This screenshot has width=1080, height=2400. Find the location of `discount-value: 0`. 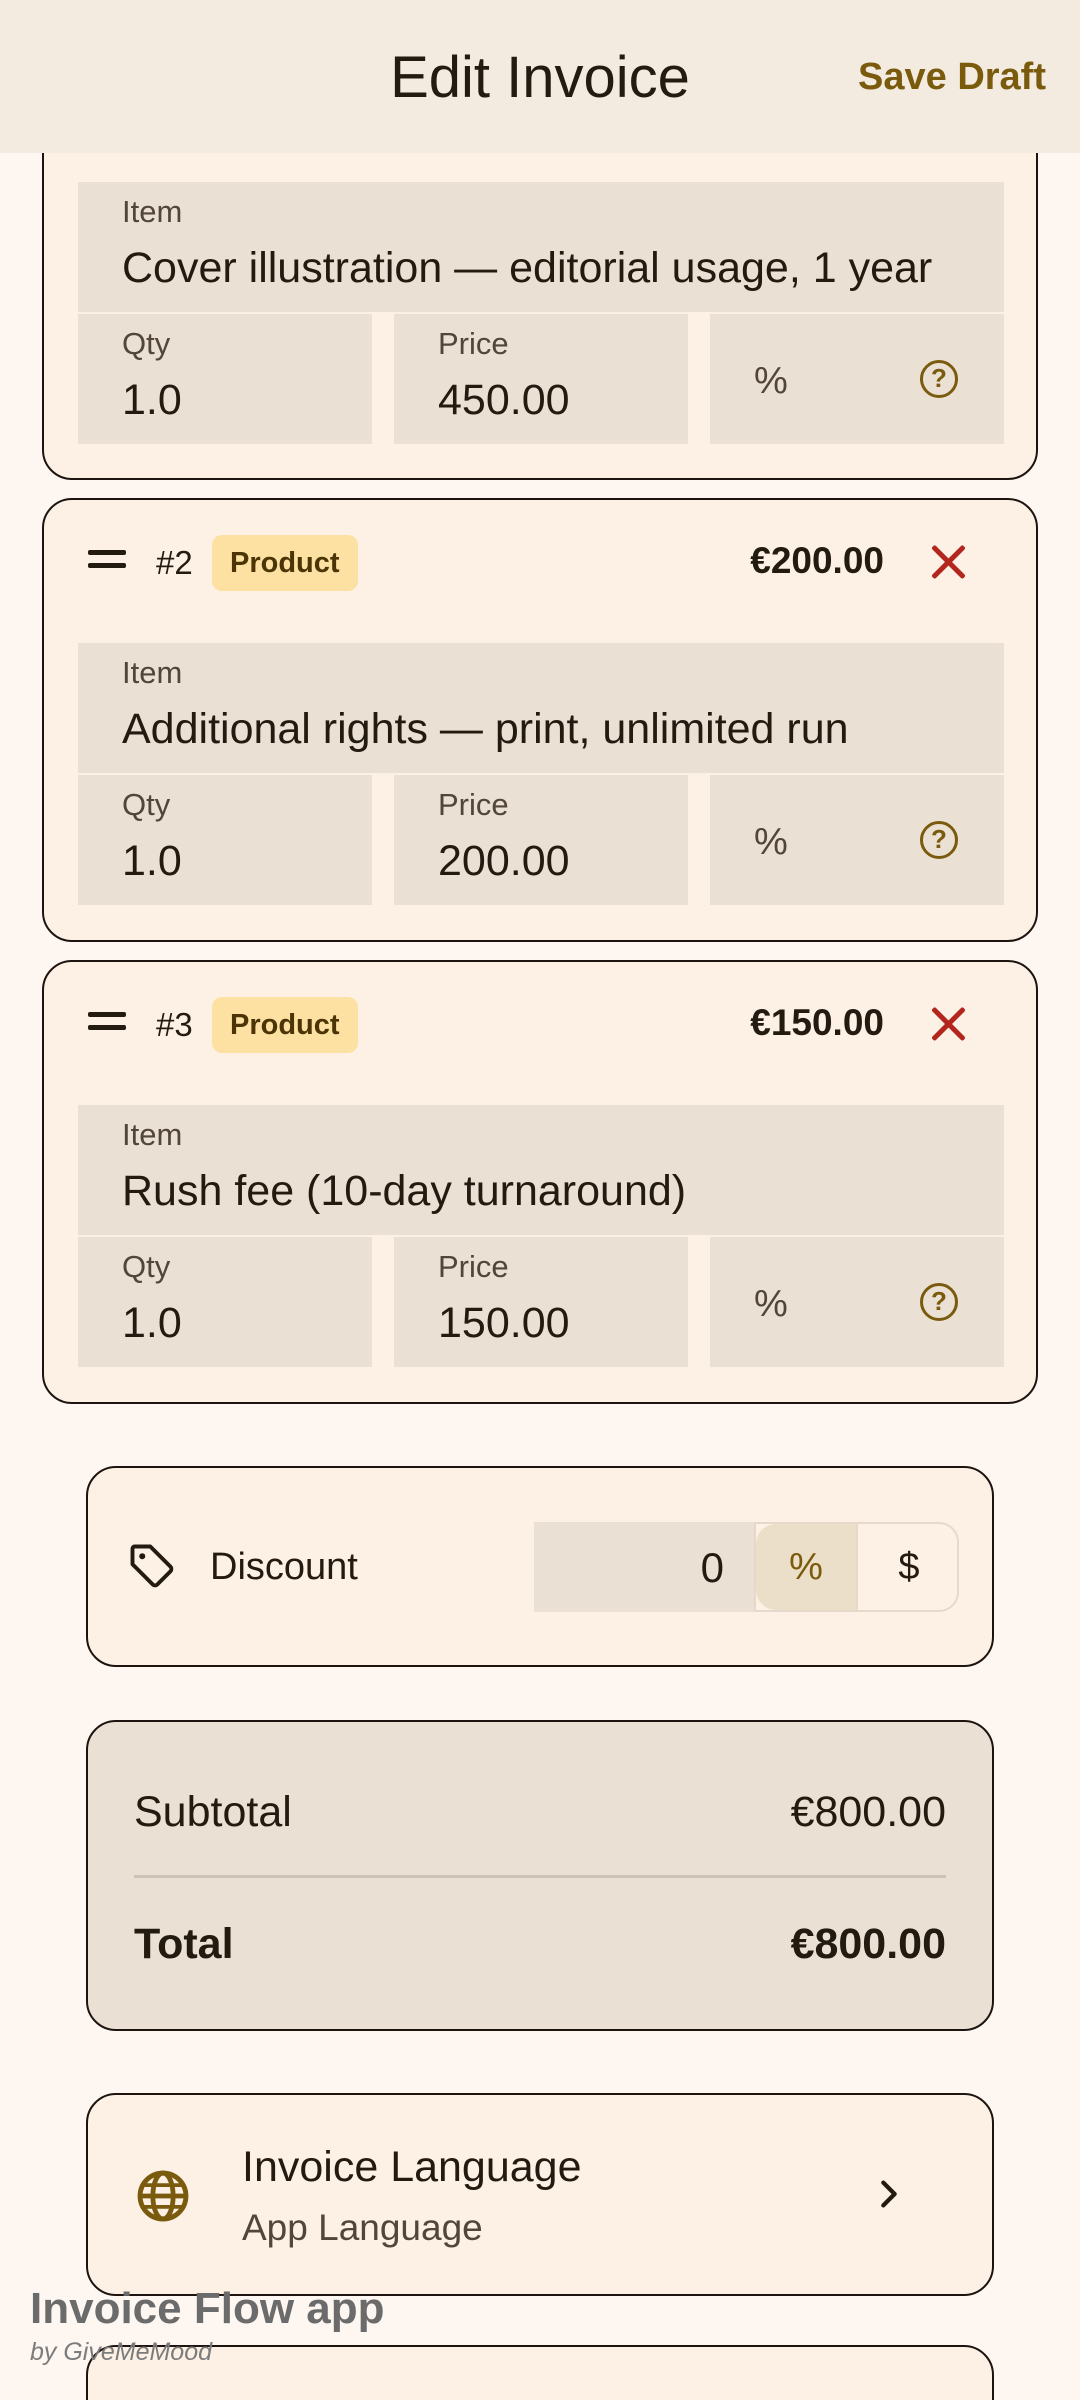

discount-value: 0 is located at coordinates (712, 1567).